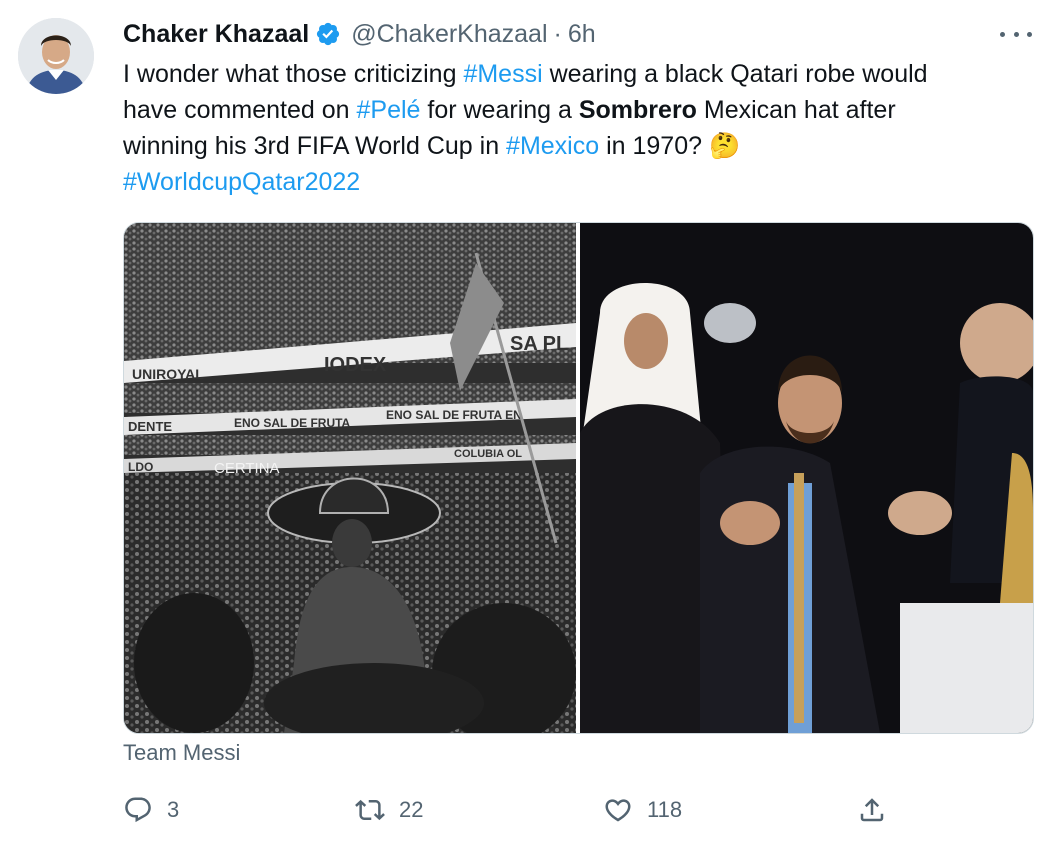 This screenshot has height=852, width=1056. Describe the element at coordinates (642, 810) in the screenshot. I see `like-button: 118` at that location.